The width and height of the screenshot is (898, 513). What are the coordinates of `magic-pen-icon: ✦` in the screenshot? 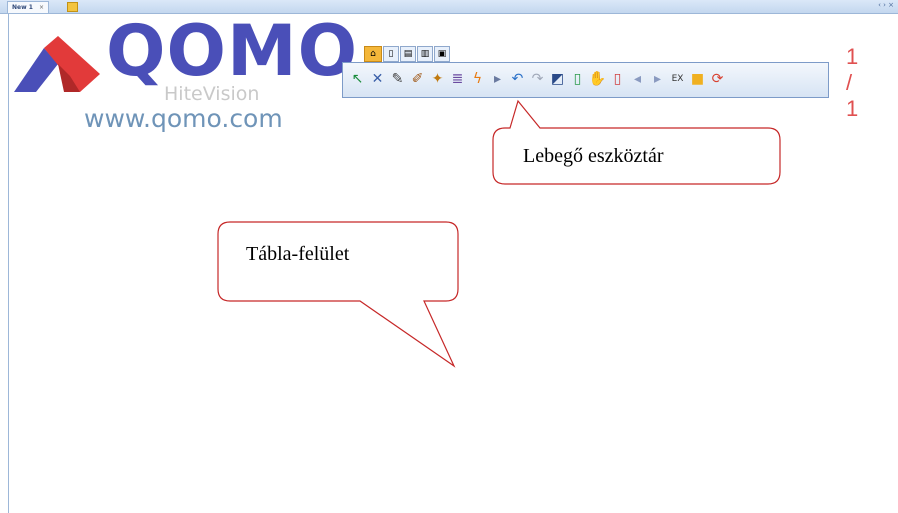 It's located at (437, 79).